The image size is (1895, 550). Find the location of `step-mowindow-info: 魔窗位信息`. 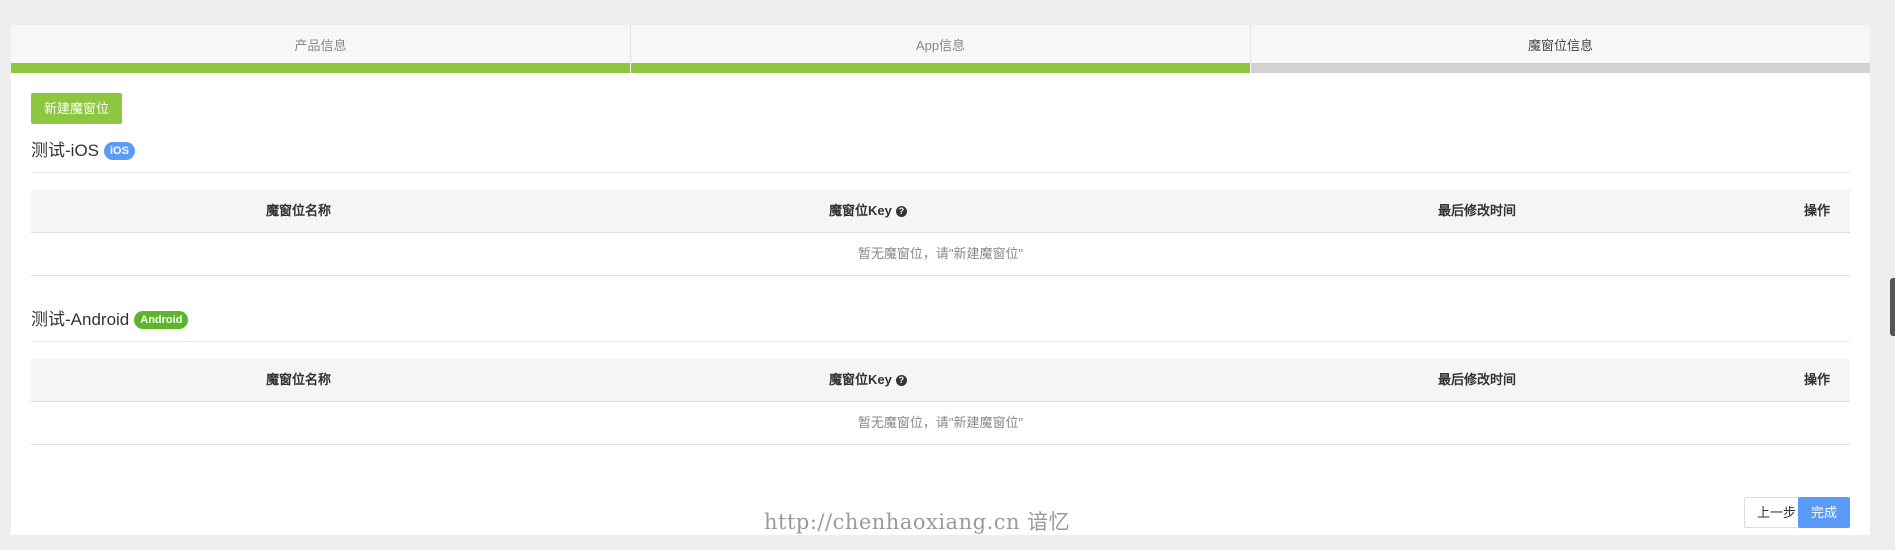

step-mowindow-info: 魔窗位信息 is located at coordinates (1560, 49).